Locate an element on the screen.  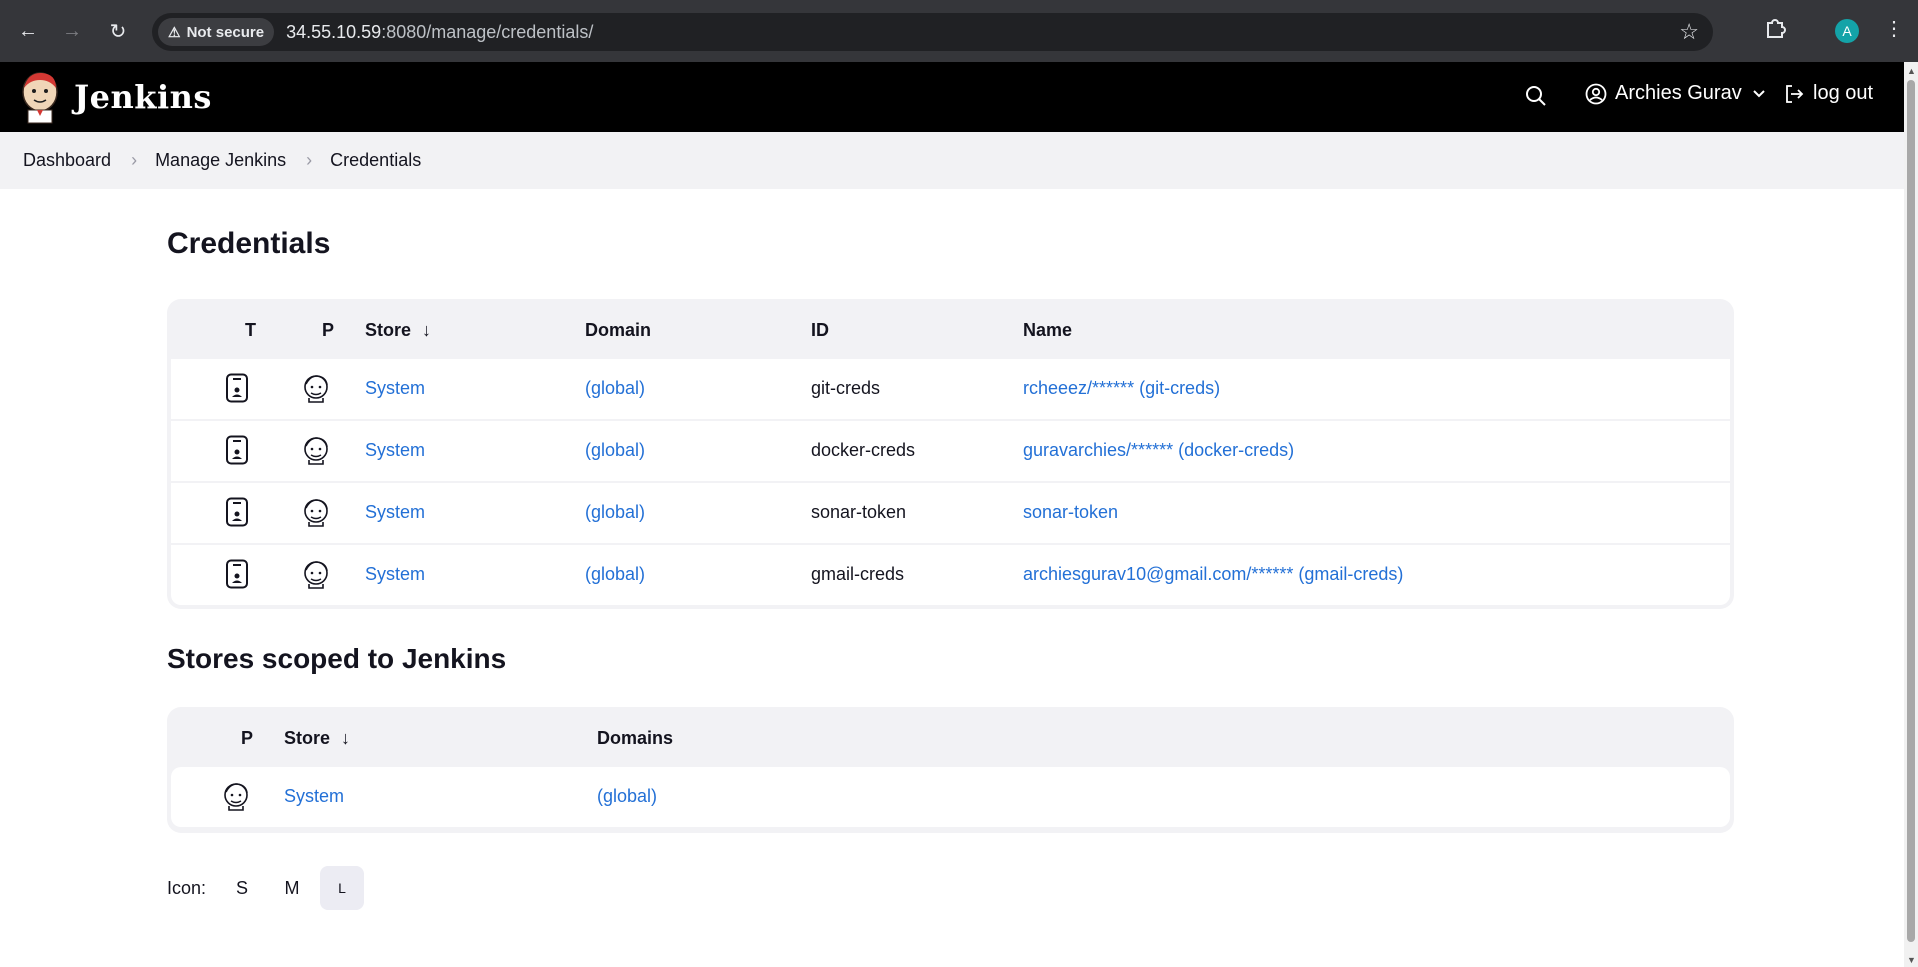
scroll-down-icon: ▼ is located at coordinates (1911, 960).